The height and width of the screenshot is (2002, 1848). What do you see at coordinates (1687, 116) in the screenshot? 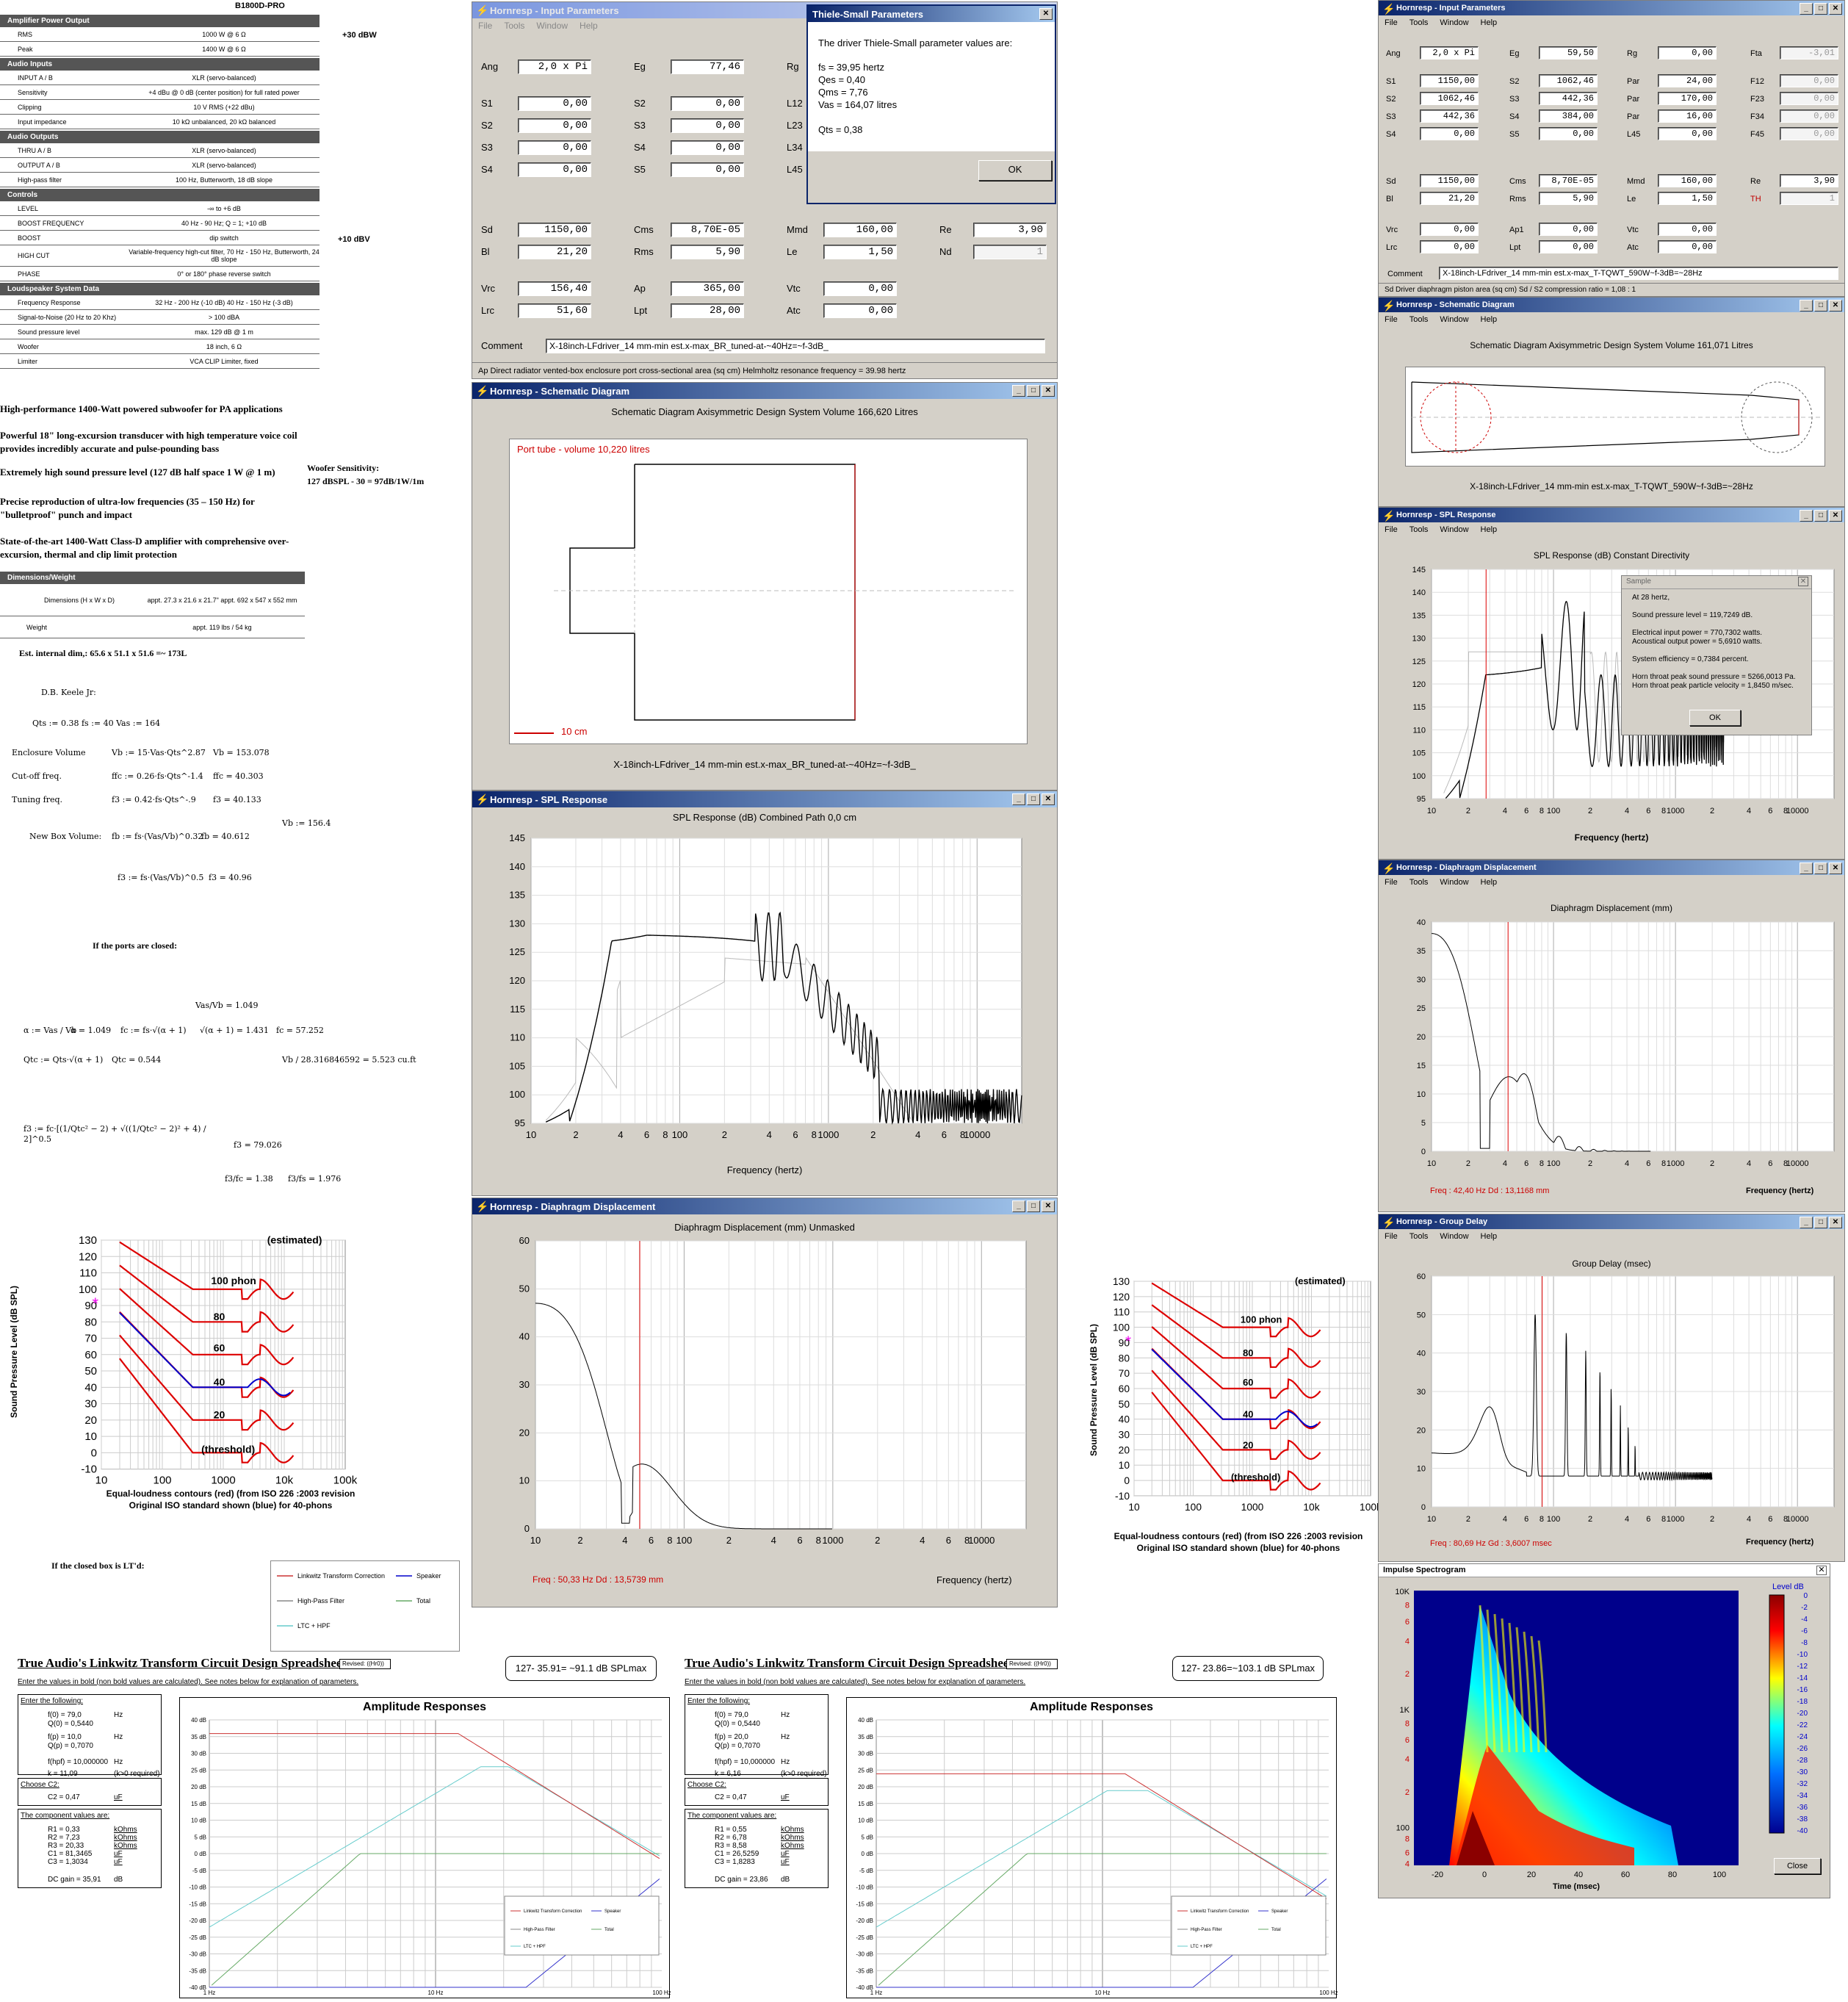
I see `field-par3: 16,00` at bounding box center [1687, 116].